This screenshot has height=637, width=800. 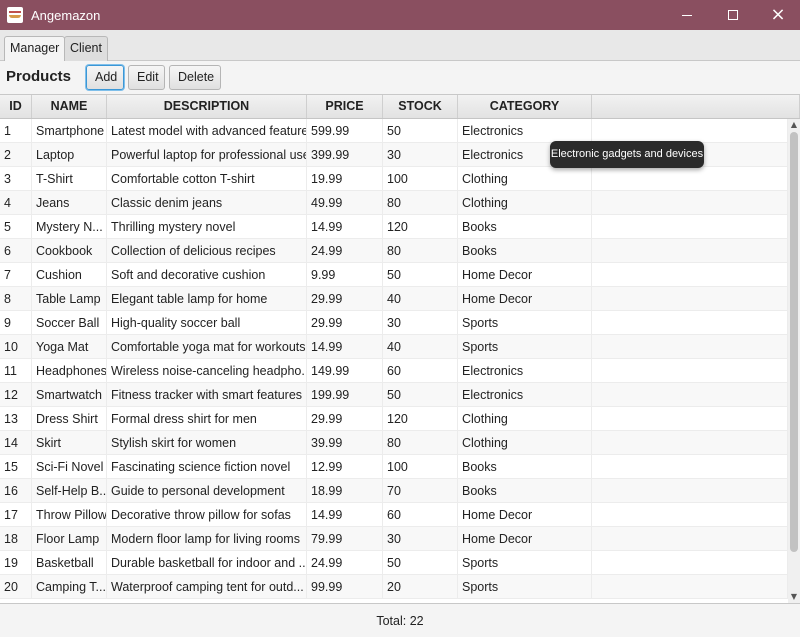 I want to click on cell-description: Collection of delicious recipes, so click(x=207, y=251).